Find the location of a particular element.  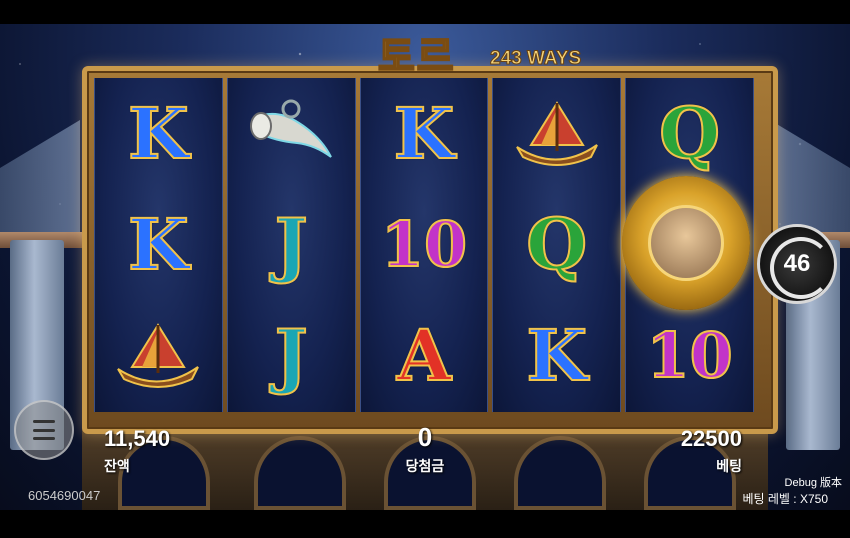

reel-1: KK is located at coordinates (158, 245).